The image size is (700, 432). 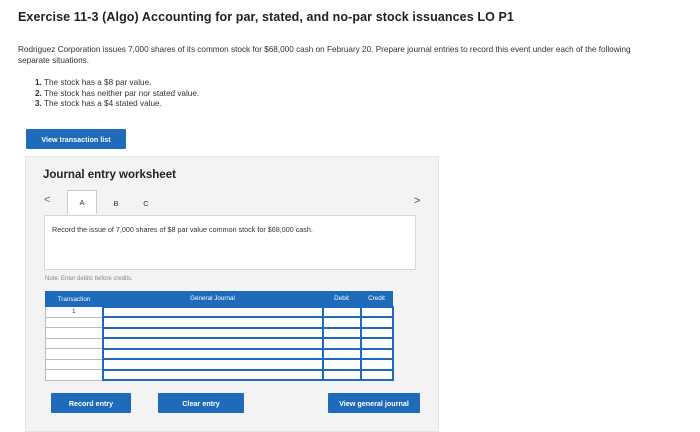 I want to click on requirement-text: The stock has a $8 par value., so click(x=97, y=82).